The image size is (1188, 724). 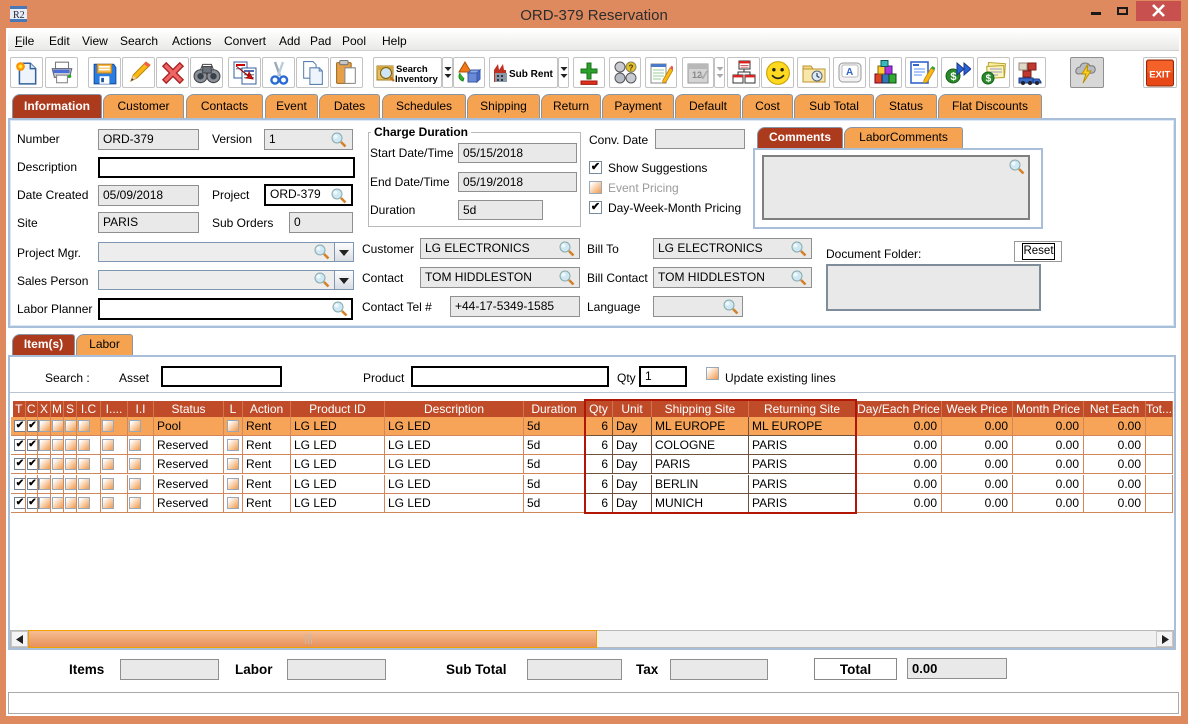 What do you see at coordinates (849, 72) in the screenshot?
I see `svg-text: A` at bounding box center [849, 72].